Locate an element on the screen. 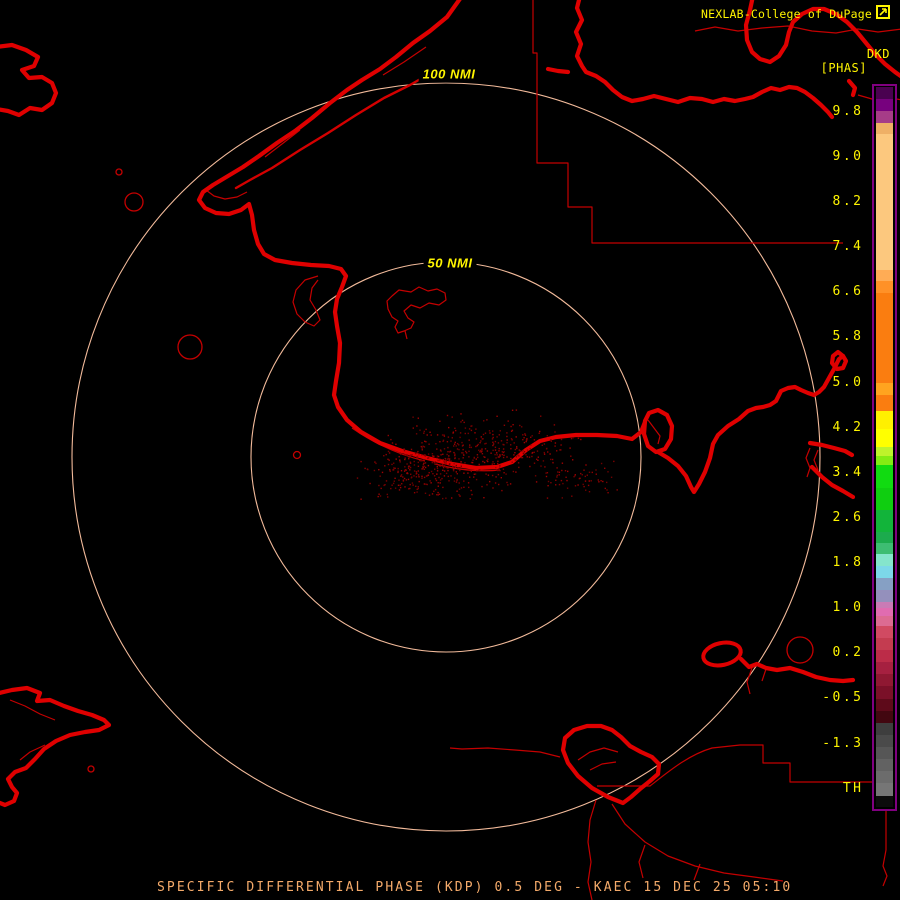 The image size is (900, 900). color-scale-tick-label: 1.0 is located at coordinates (848, 607).